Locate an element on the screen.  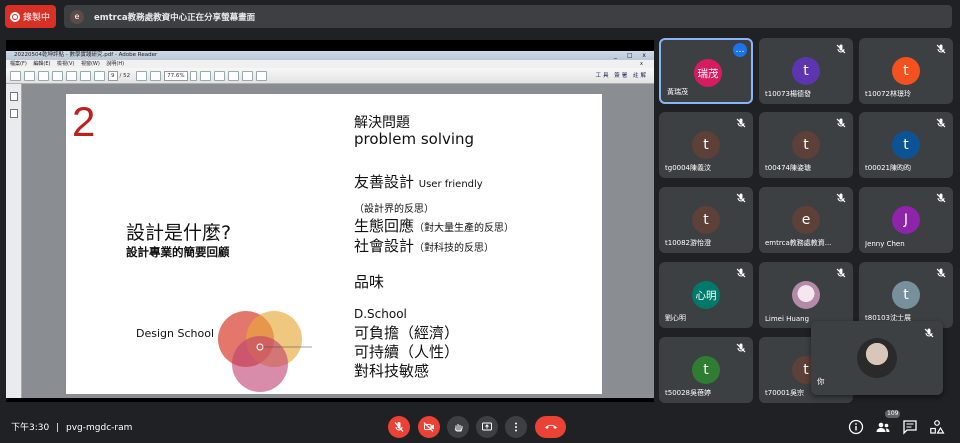
menu-file: 檔案(F) is located at coordinates (18, 64).